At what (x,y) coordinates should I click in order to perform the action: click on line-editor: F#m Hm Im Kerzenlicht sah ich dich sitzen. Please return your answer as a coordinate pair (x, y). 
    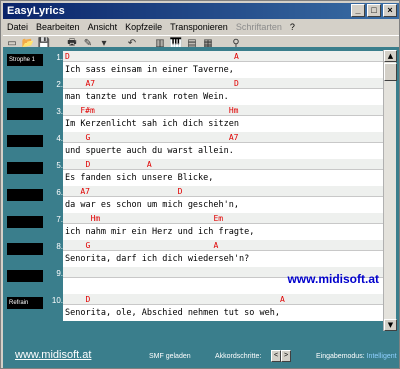
    Looking at the image, I should click on (223, 118).